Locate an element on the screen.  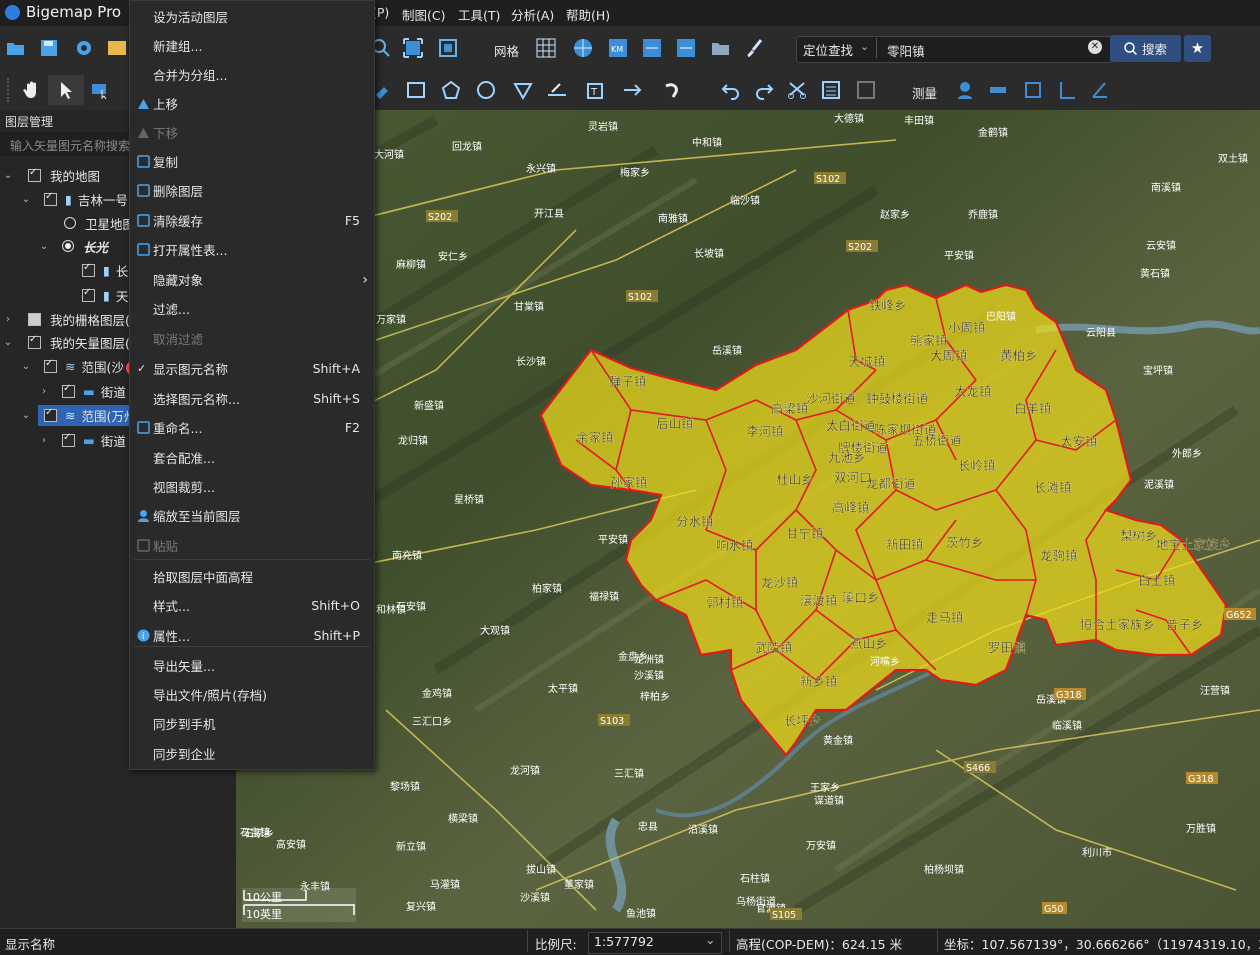
svg-text: i is located at coordinates (143, 637).